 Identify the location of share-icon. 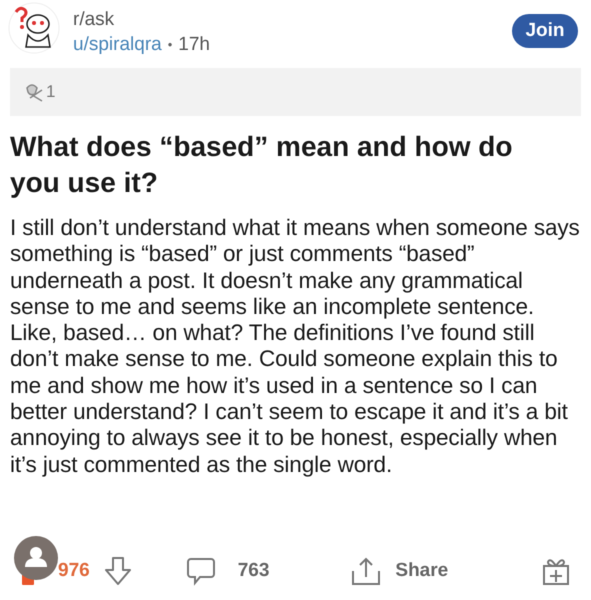
(366, 571).